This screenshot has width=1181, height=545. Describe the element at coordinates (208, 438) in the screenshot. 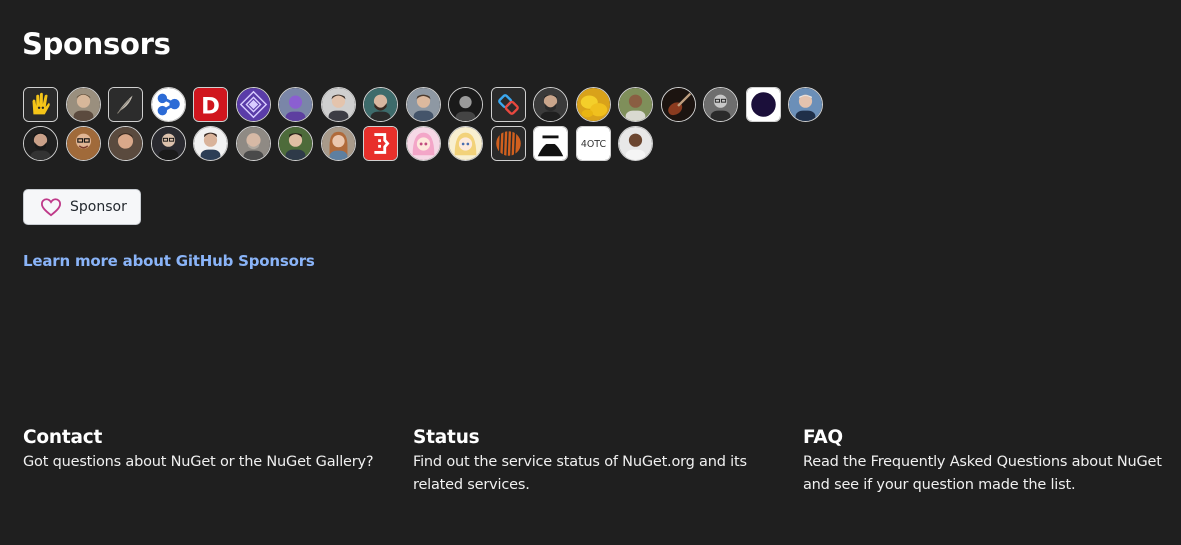

I see `contact-title: Contact` at that location.